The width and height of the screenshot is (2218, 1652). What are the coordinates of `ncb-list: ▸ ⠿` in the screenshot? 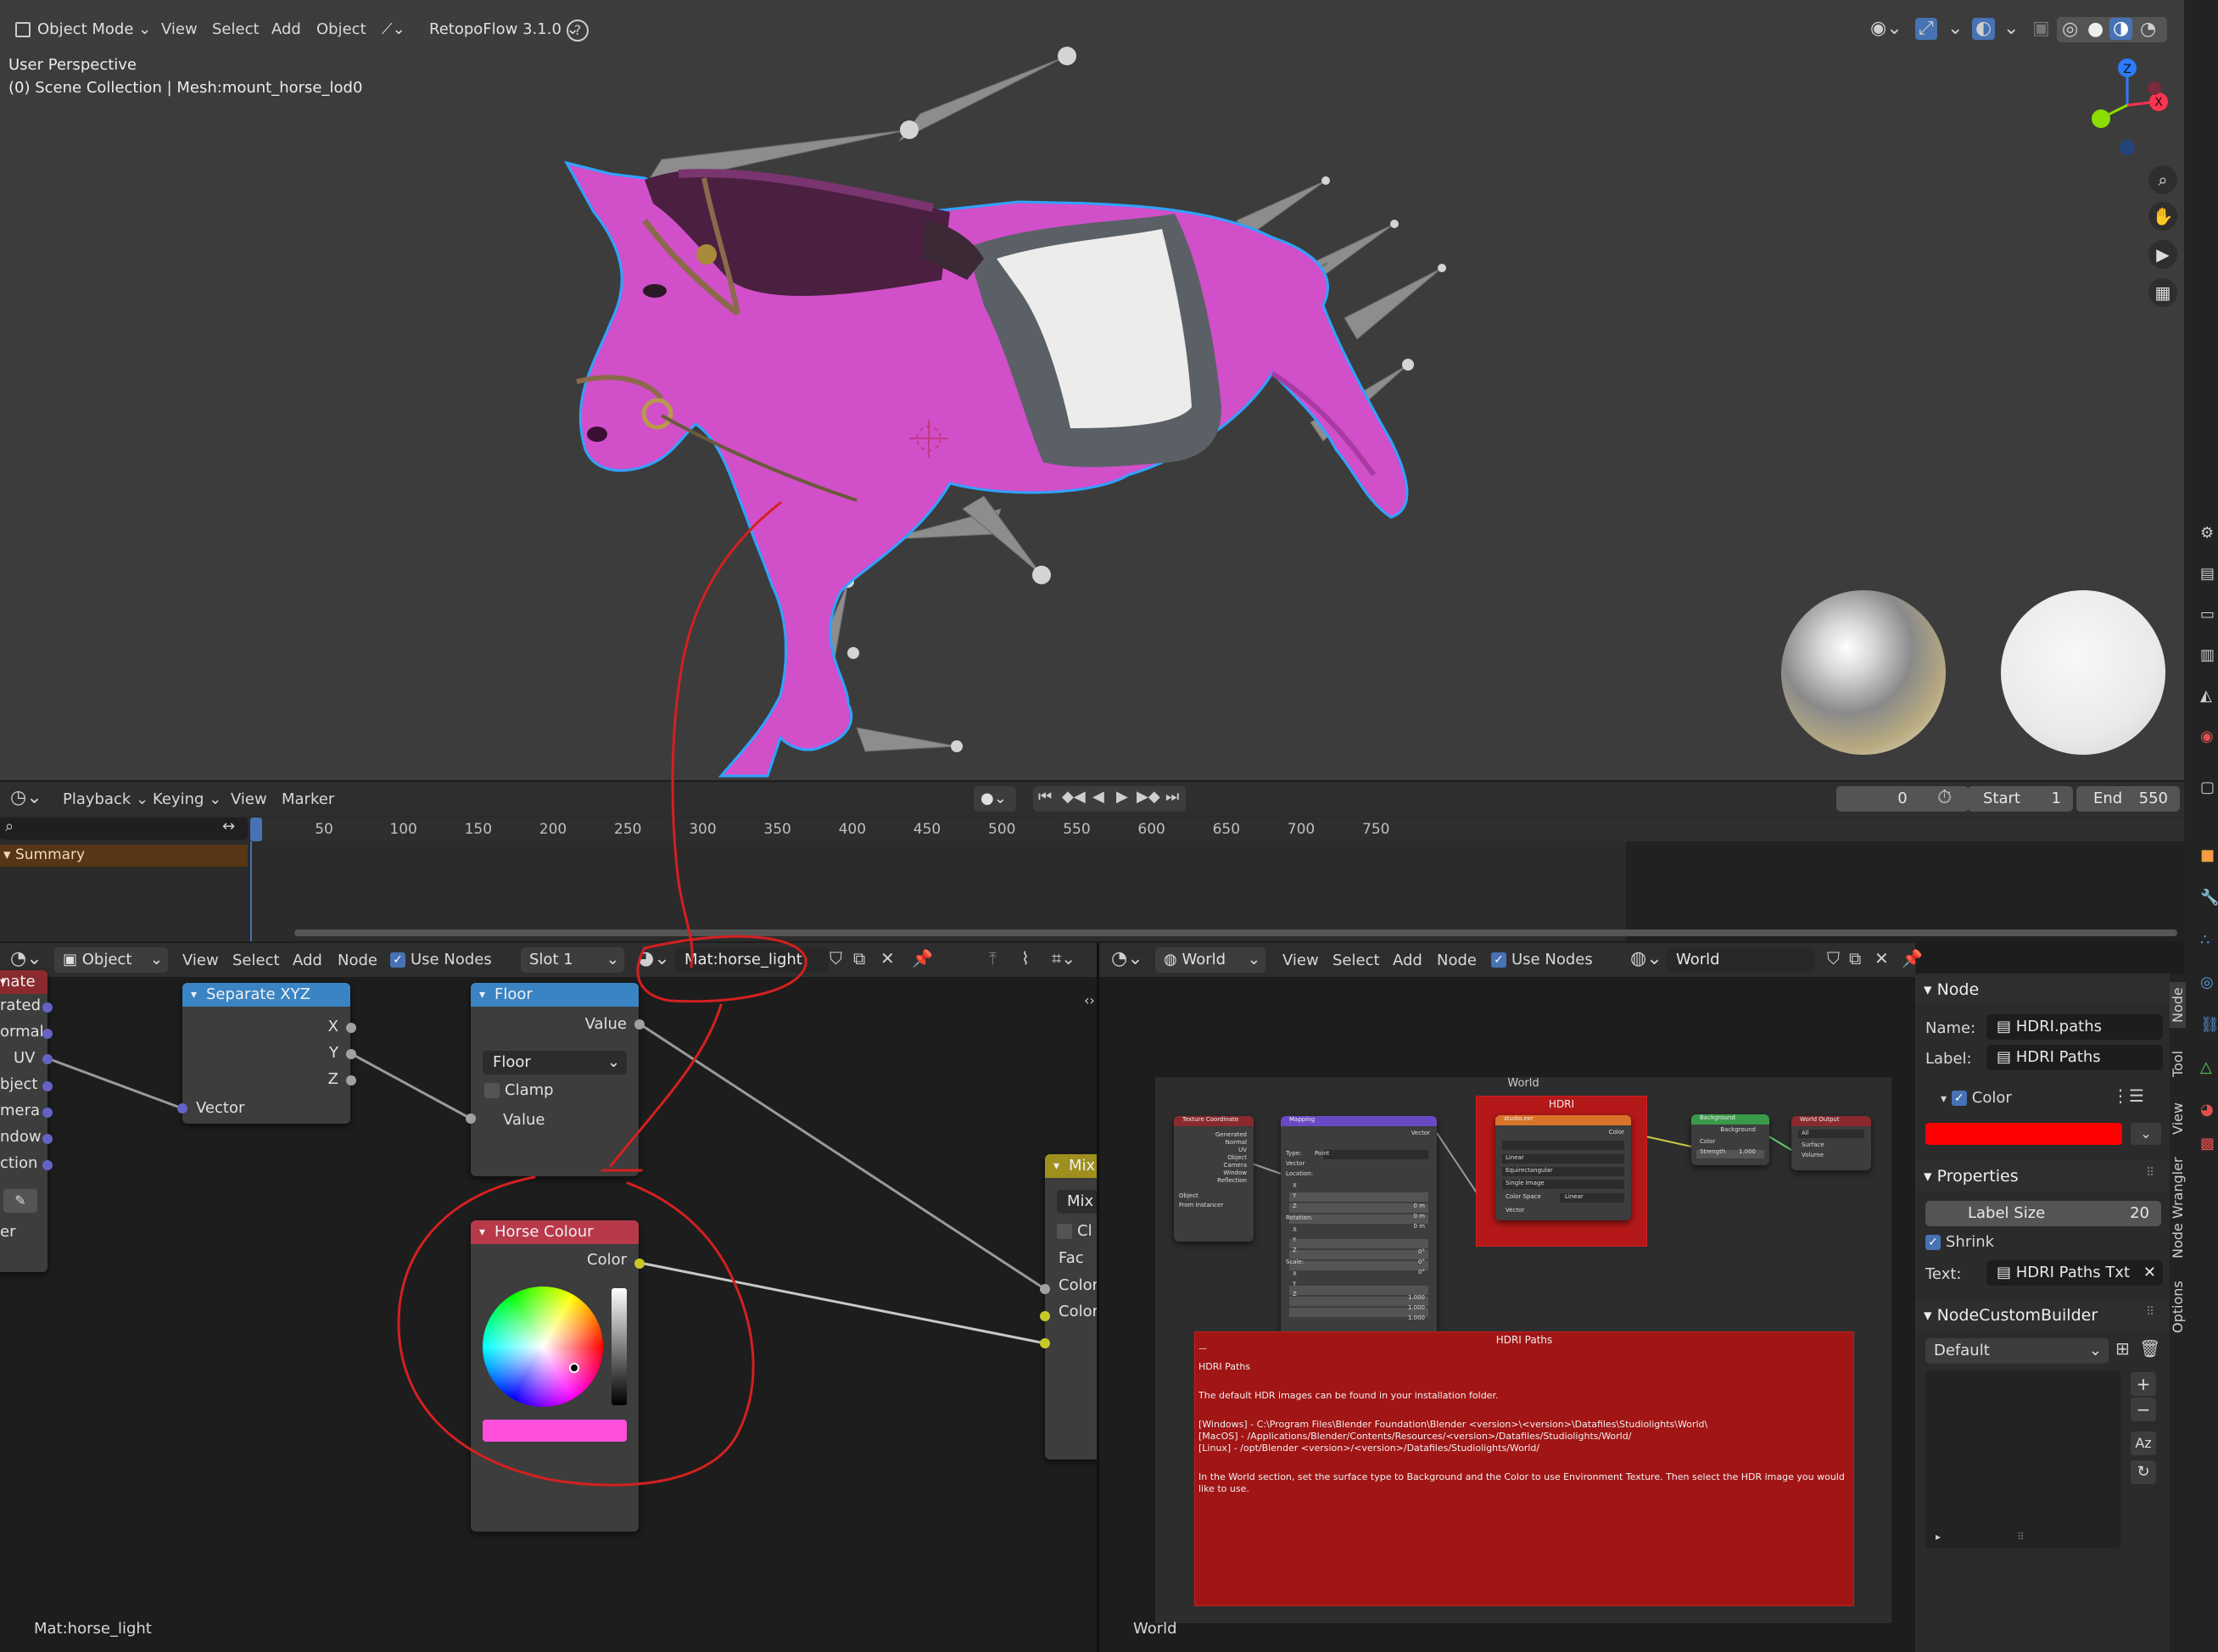 It's located at (2022, 1459).